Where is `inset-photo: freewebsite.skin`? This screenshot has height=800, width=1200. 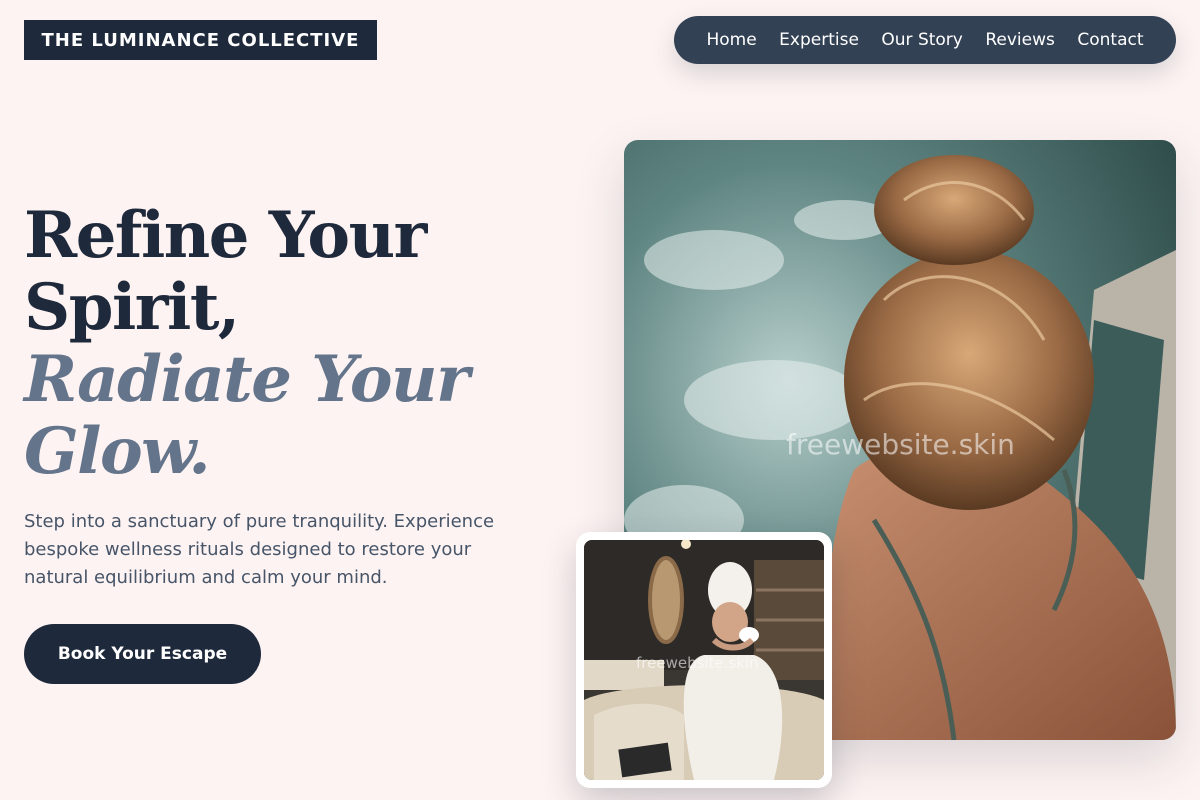 inset-photo: freewebsite.skin is located at coordinates (704, 660).